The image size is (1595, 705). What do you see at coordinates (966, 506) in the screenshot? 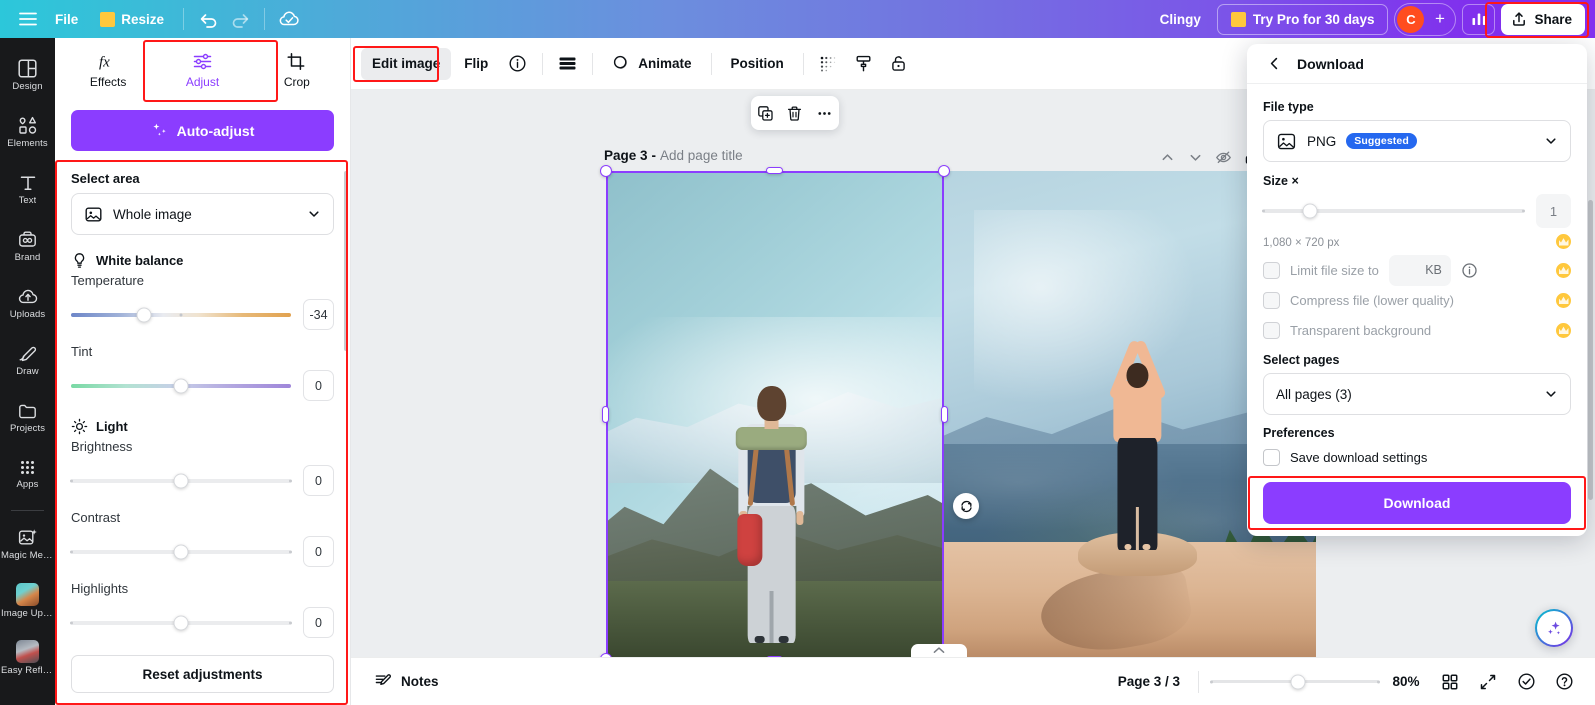
I see `rotate-handle-icon` at bounding box center [966, 506].